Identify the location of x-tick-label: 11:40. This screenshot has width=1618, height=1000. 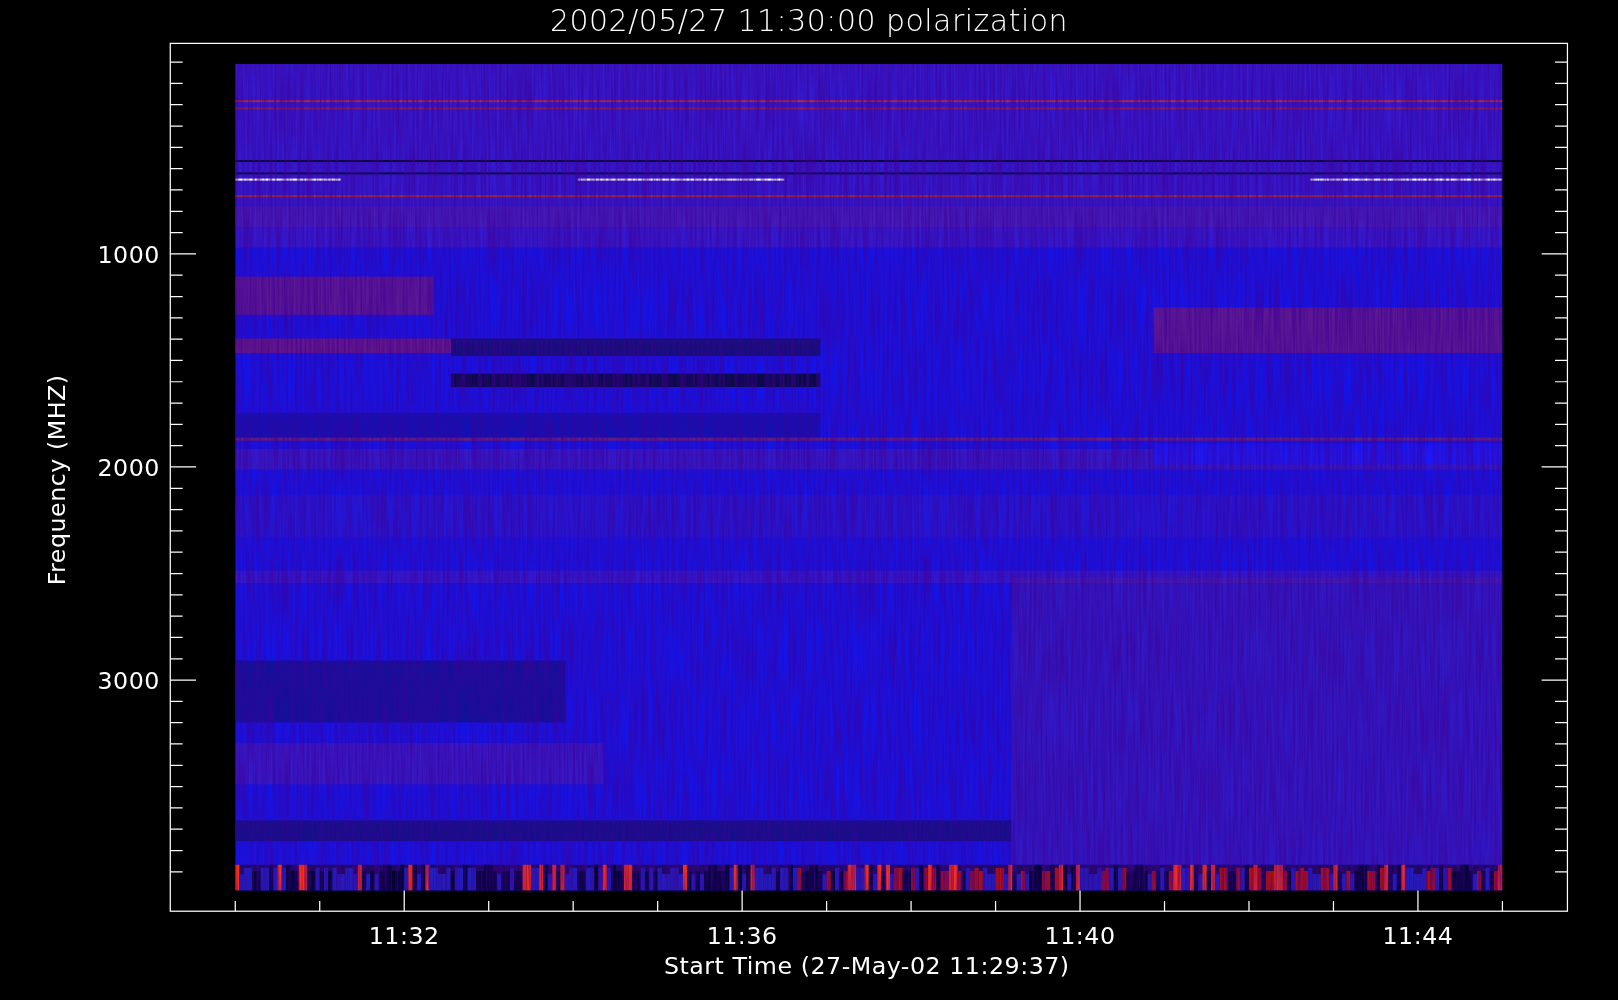
(1080, 936).